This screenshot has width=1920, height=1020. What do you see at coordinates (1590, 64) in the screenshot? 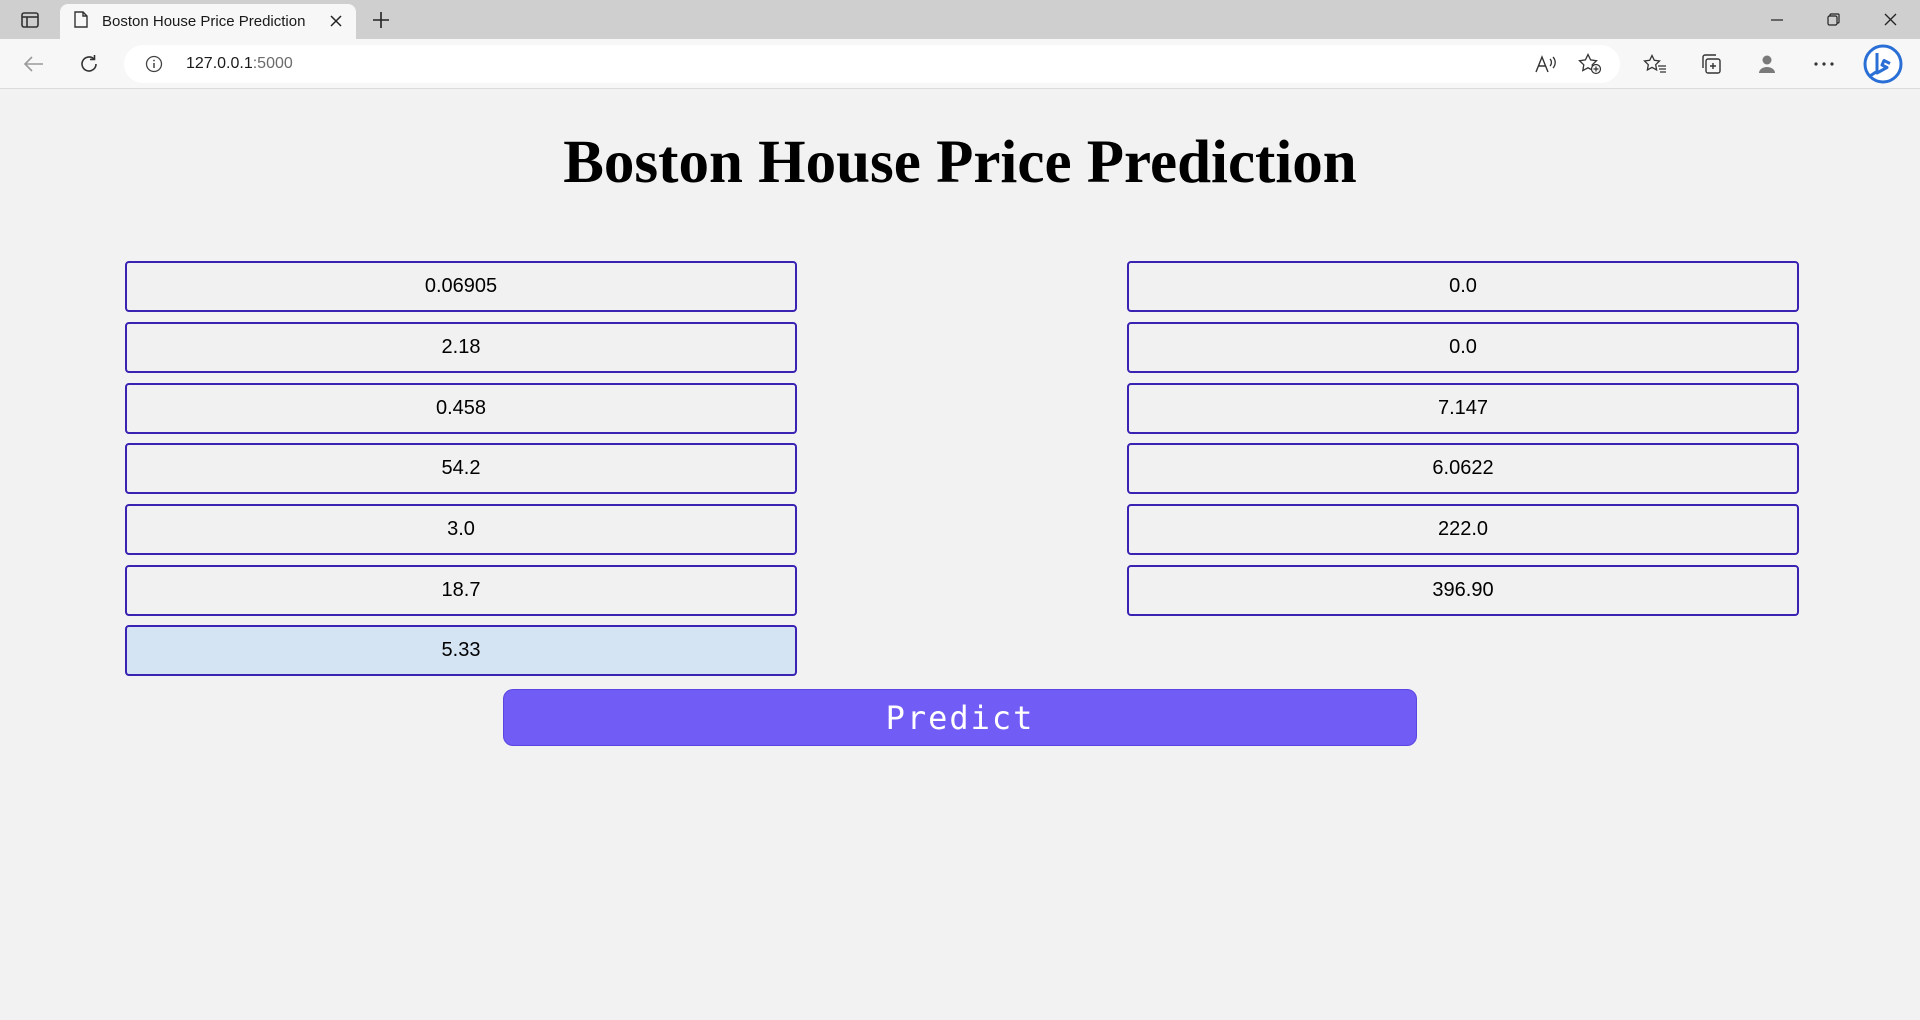
I see `add-favorite-icon` at bounding box center [1590, 64].